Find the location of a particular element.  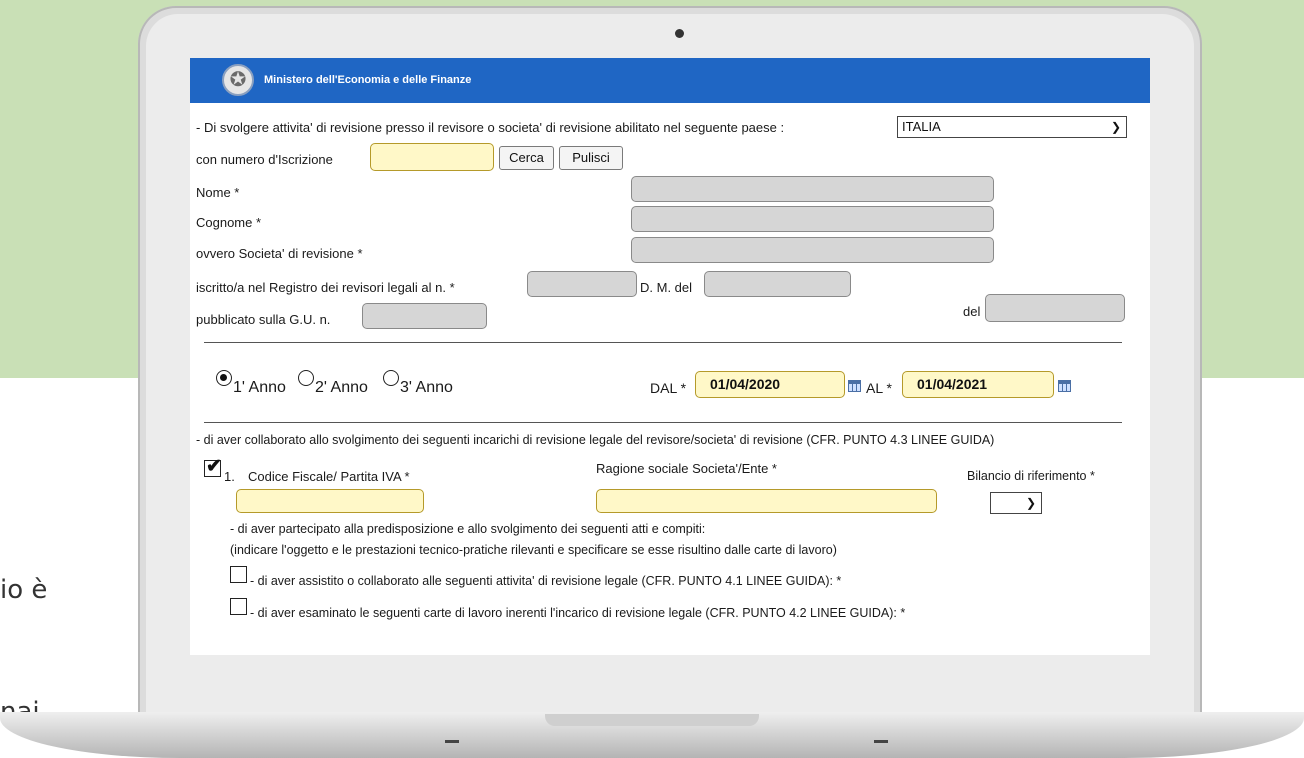

societa-input is located at coordinates (812, 250).